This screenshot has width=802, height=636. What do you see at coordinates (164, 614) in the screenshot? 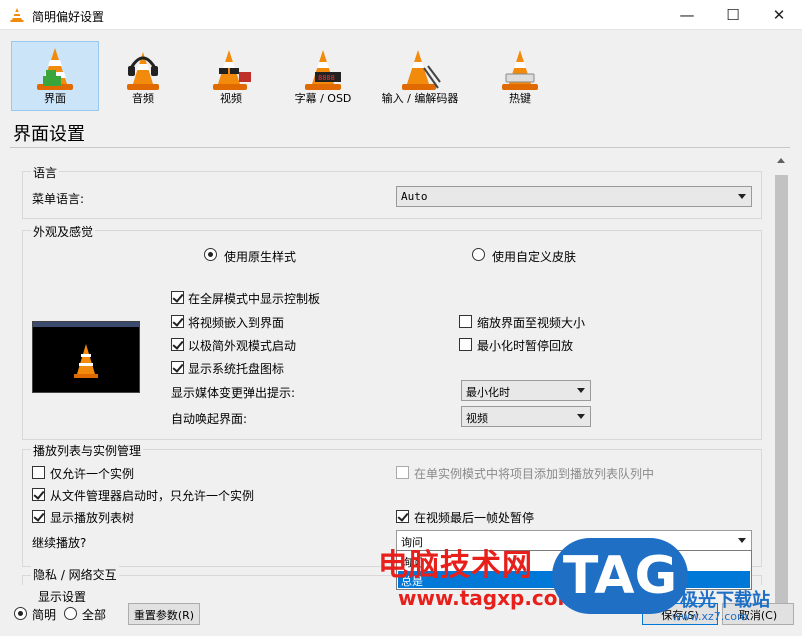
I see `reset-preferences-button: 重置参数(R)` at bounding box center [164, 614].